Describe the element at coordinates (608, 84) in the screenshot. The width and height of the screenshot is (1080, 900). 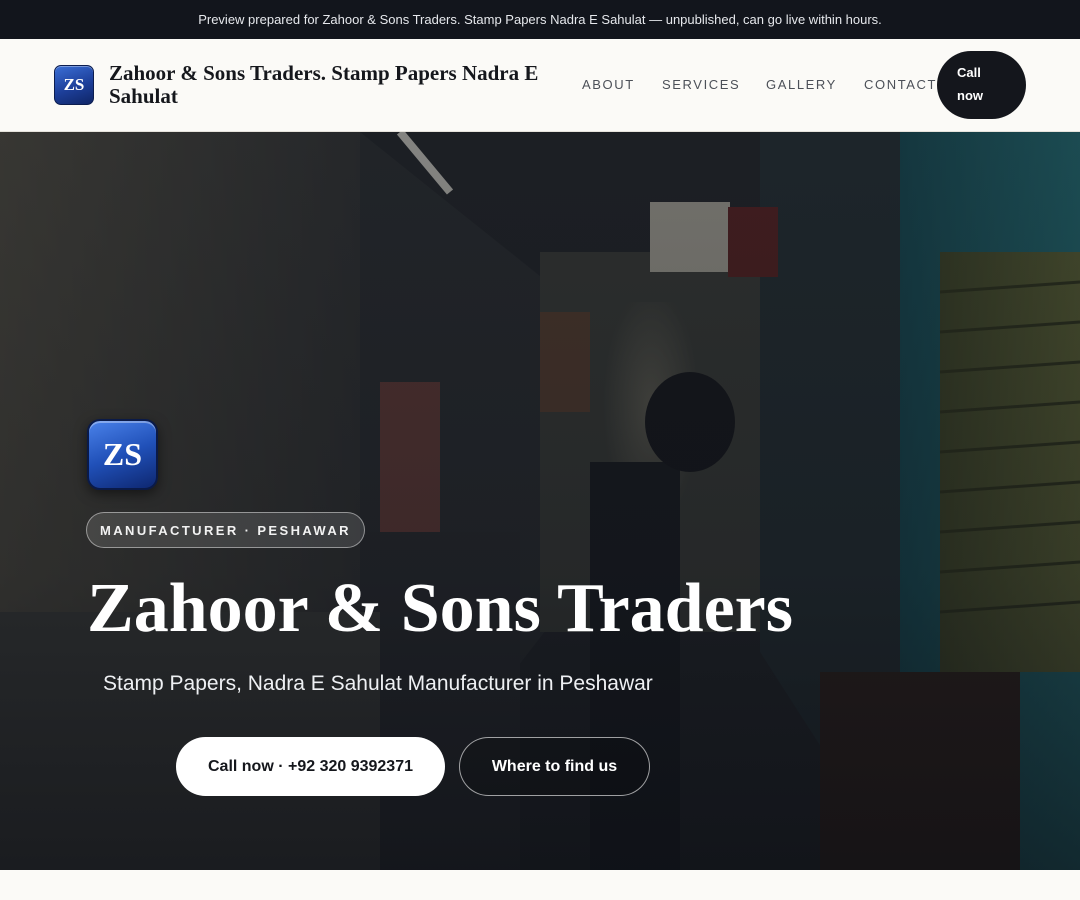
I see `nav-about: ABOUT` at that location.